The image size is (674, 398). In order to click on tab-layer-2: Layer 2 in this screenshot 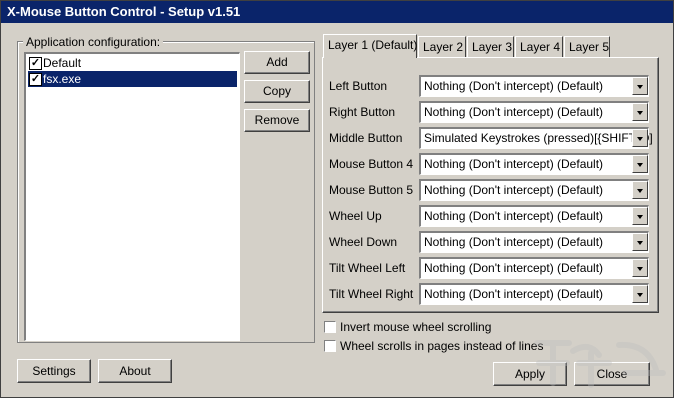, I will do `click(442, 46)`.